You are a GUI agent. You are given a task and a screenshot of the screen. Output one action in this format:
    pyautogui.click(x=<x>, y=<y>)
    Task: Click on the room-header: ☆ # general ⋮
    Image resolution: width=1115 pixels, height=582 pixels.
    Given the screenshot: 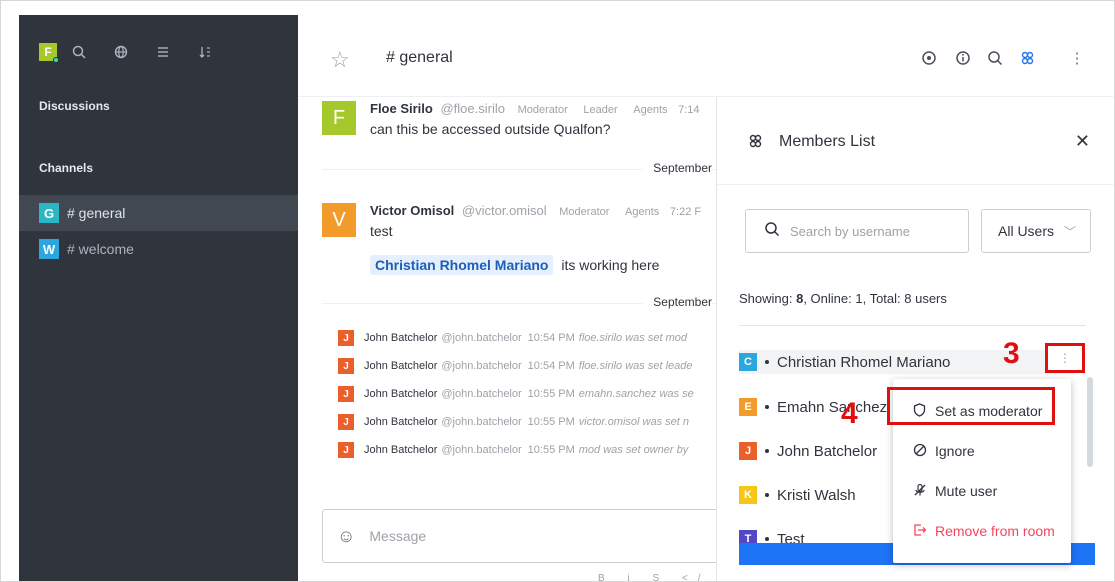 What is the action you would take?
    pyautogui.click(x=706, y=56)
    